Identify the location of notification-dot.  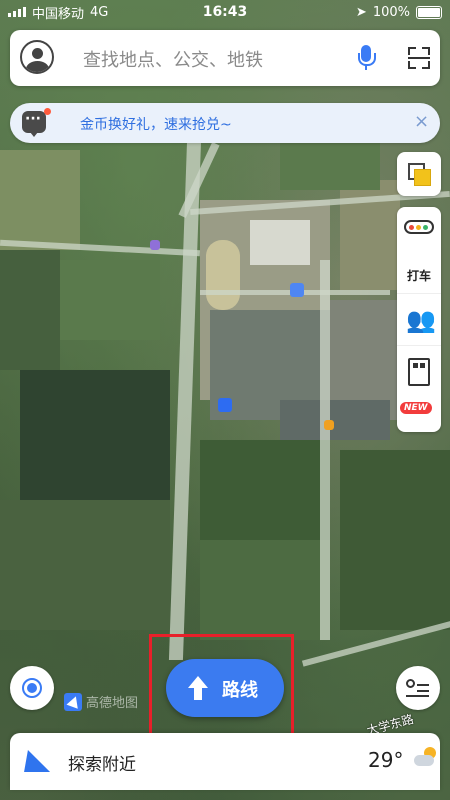
(47, 111).